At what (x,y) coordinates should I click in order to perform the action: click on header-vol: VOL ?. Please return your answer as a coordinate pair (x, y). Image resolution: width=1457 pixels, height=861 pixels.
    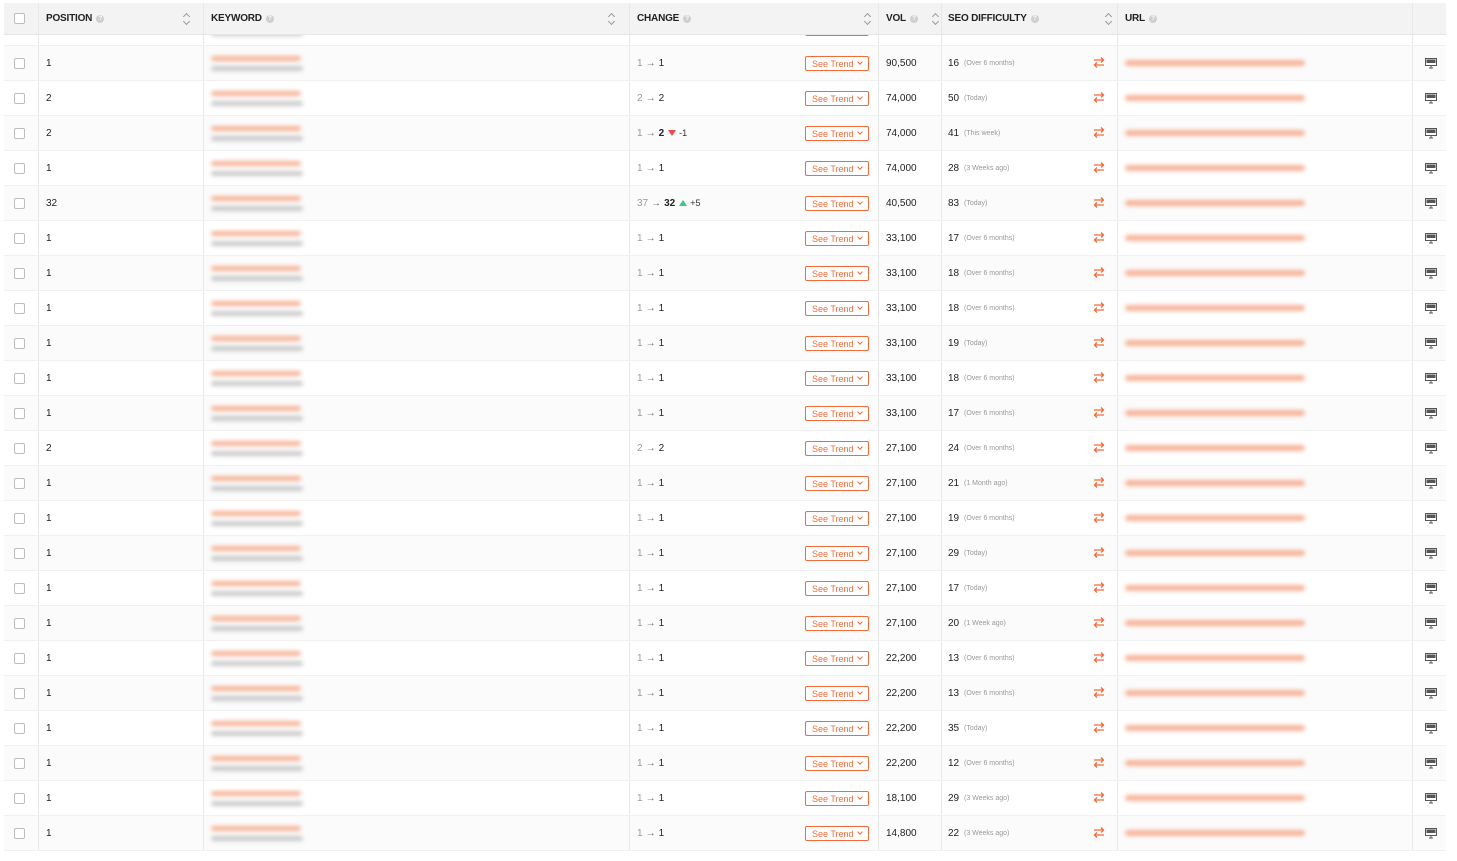
    Looking at the image, I should click on (913, 18).